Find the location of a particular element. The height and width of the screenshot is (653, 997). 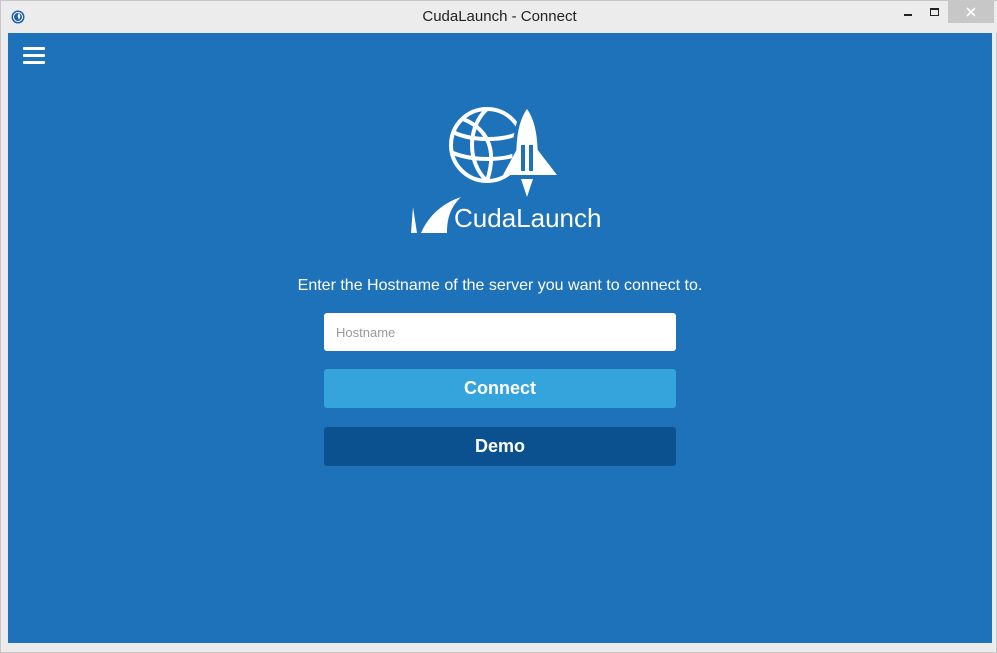

close-icon is located at coordinates (971, 12).